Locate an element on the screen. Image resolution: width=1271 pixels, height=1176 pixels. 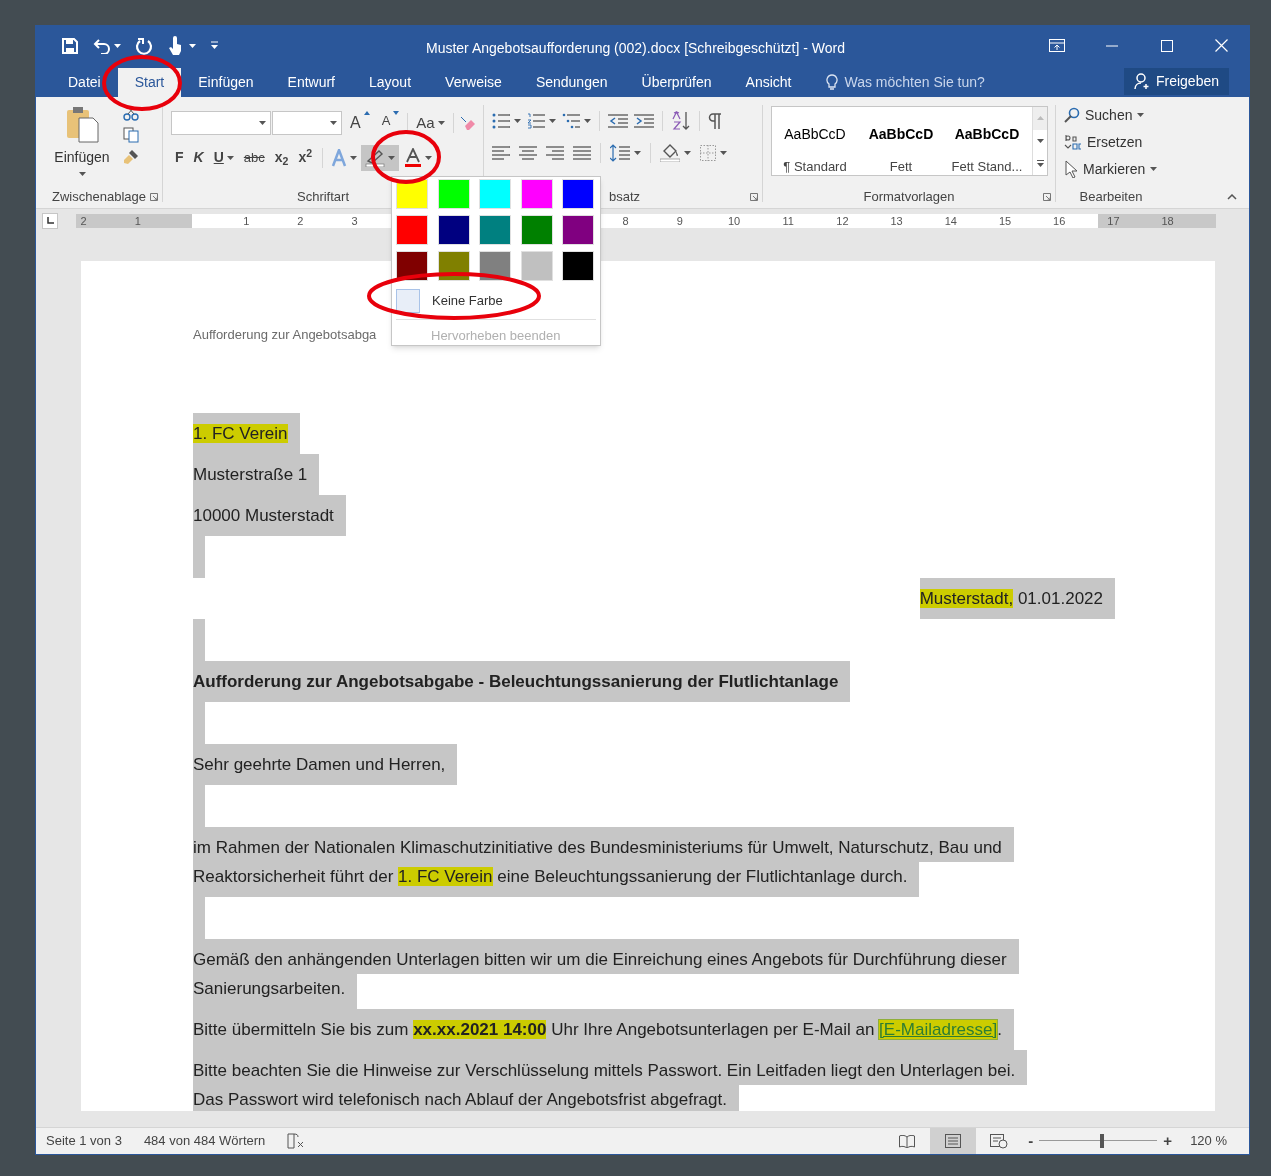
bullet-list-icon is located at coordinates (501, 120).